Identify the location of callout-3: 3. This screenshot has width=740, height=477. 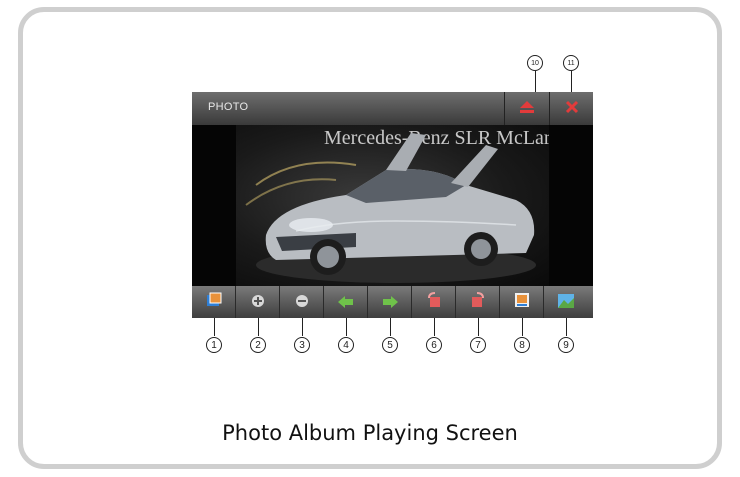
(302, 345).